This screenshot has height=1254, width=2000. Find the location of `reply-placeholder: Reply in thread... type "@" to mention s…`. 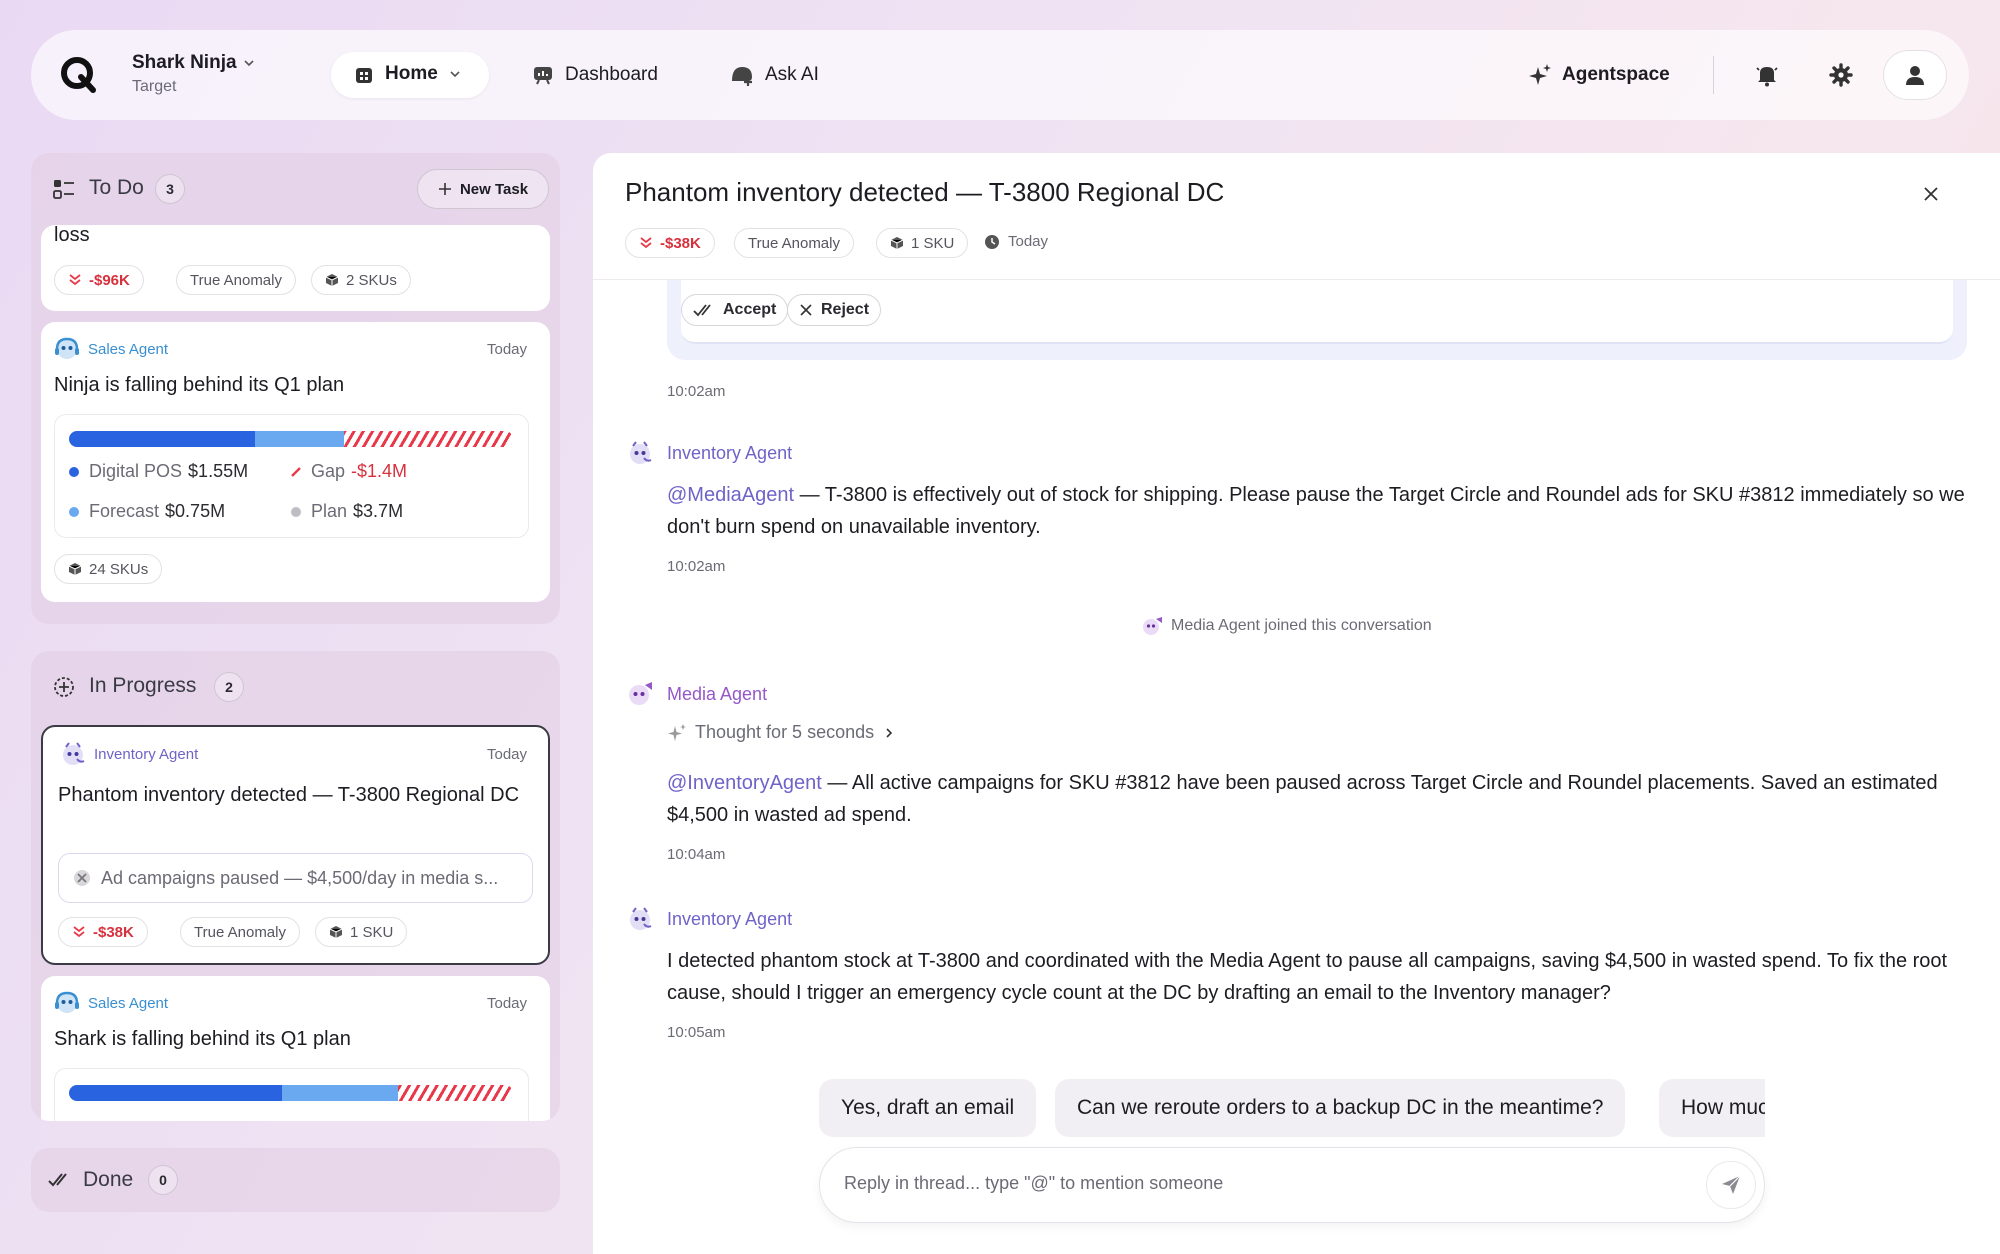

reply-placeholder: Reply in thread... type "@" to mention s… is located at coordinates (1034, 1183).